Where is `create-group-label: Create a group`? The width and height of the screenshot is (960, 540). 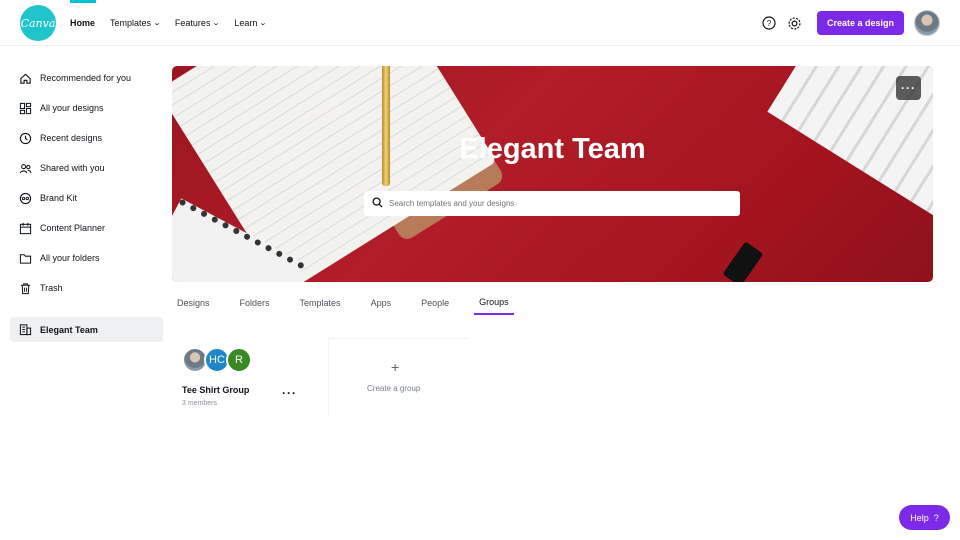 create-group-label: Create a group is located at coordinates (394, 388).